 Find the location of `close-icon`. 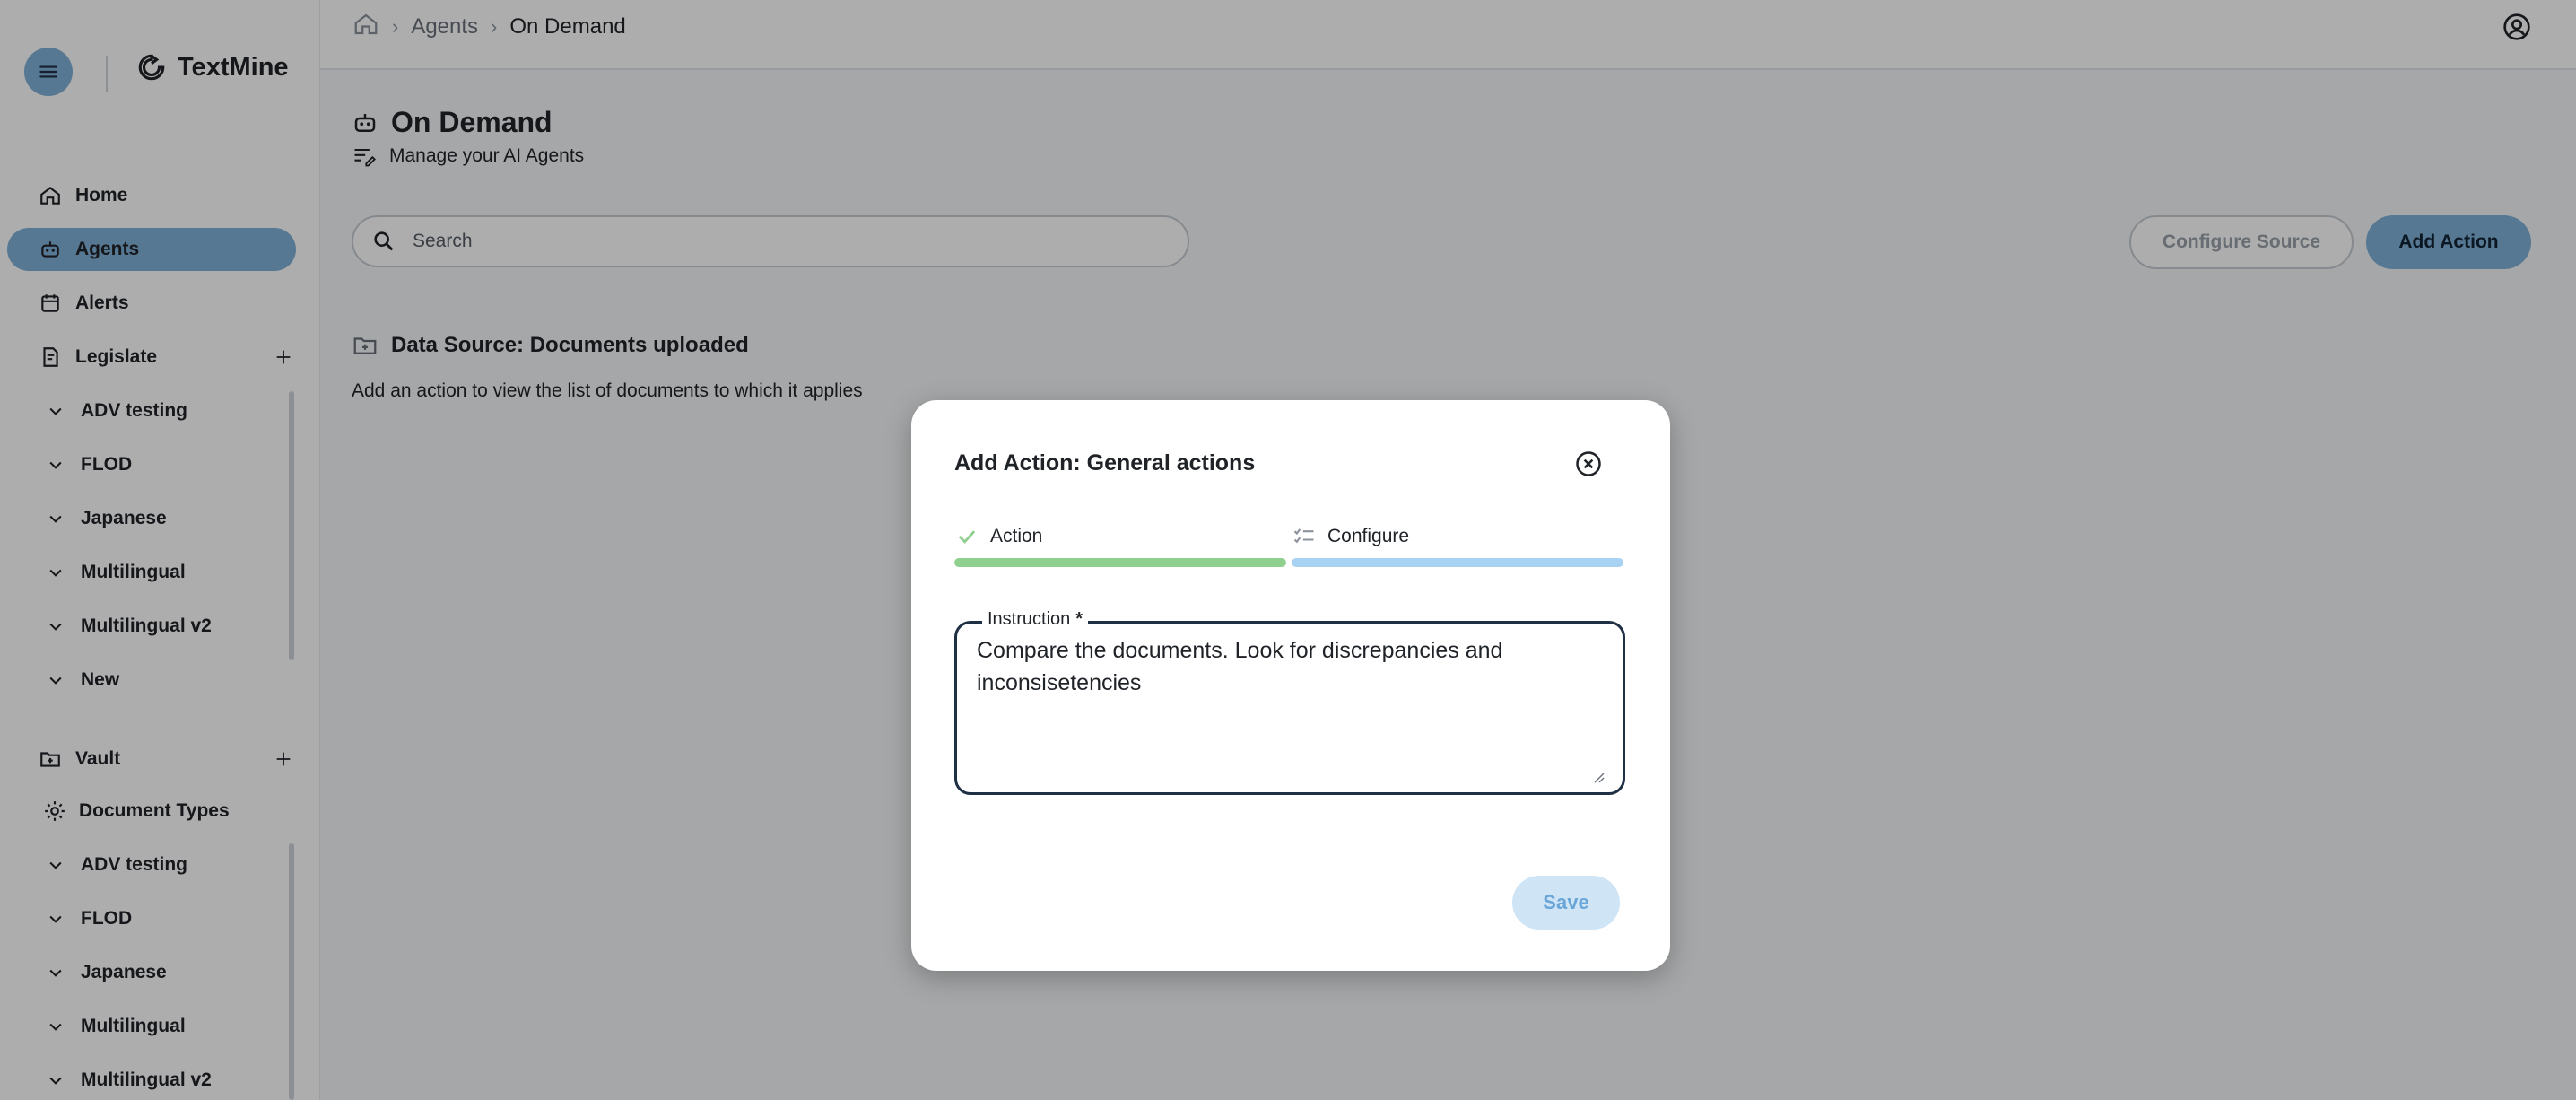

close-icon is located at coordinates (1588, 464).